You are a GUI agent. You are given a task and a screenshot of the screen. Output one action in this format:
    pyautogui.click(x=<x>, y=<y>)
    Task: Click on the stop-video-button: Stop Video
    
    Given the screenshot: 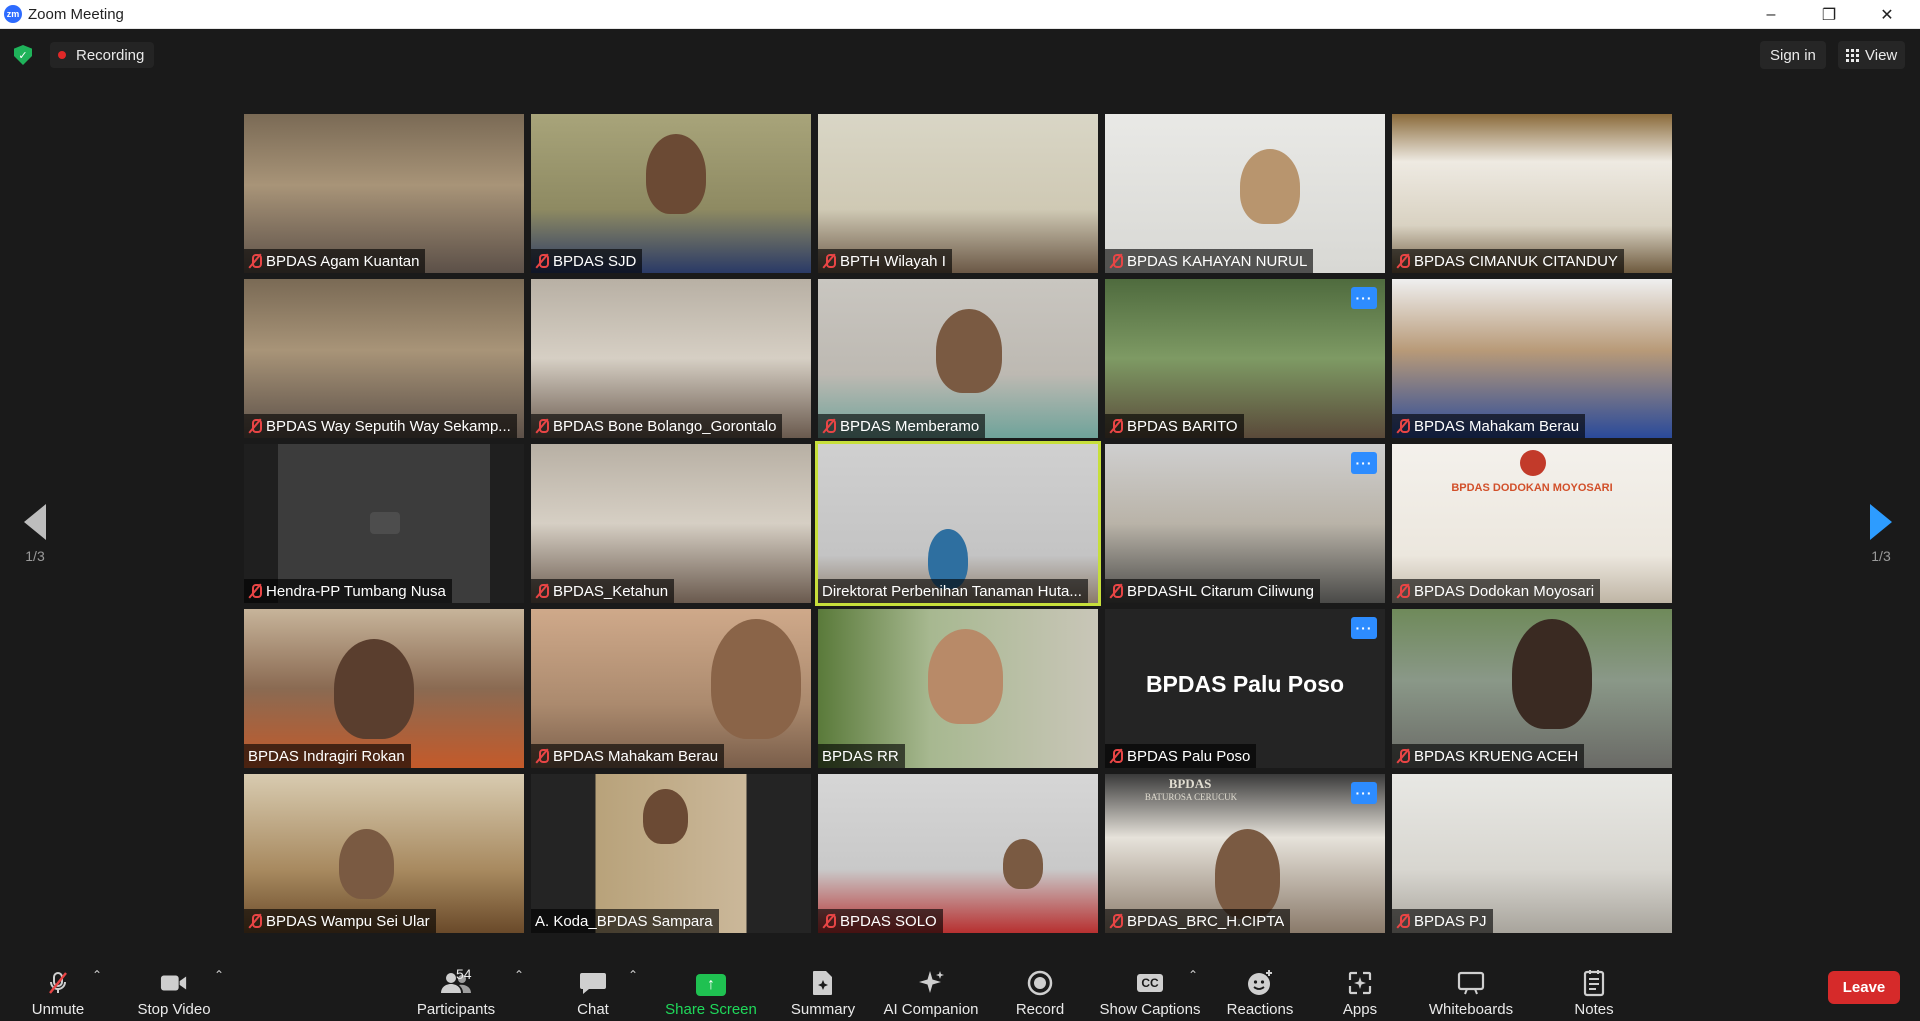 What is the action you would take?
    pyautogui.click(x=174, y=988)
    